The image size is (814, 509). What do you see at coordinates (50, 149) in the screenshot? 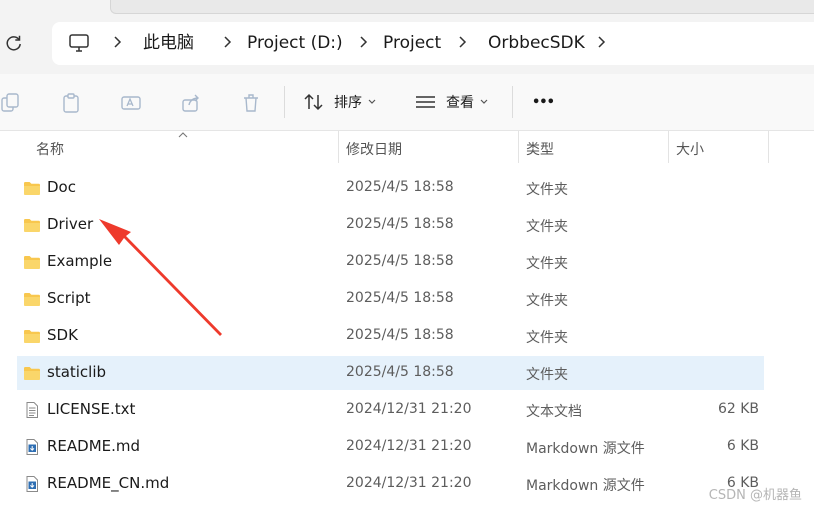
I see `column-header-name: 名称` at bounding box center [50, 149].